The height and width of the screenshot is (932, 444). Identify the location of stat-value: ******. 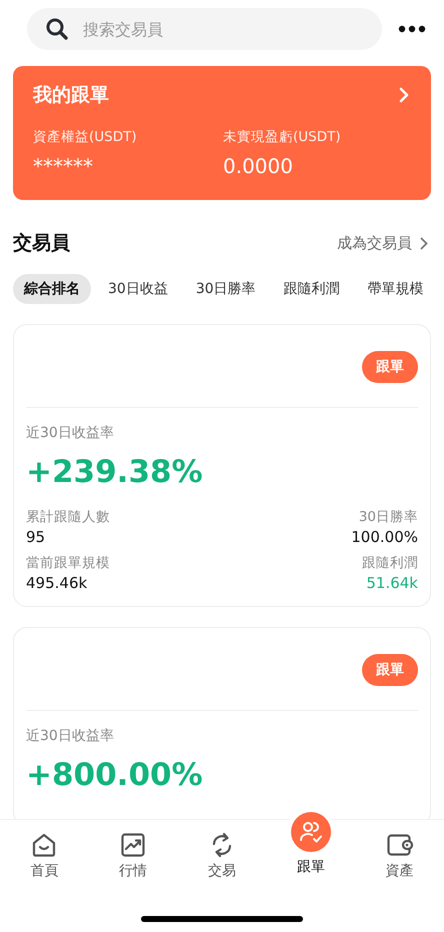
(63, 166).